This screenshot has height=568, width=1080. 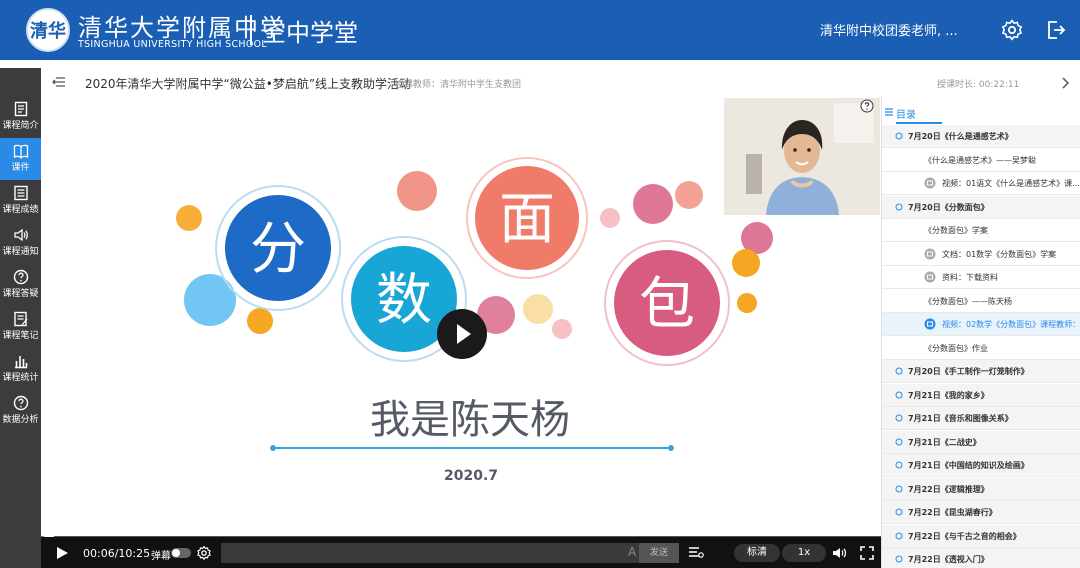 What do you see at coordinates (1066, 83) in the screenshot?
I see `chevron-right-icon` at bounding box center [1066, 83].